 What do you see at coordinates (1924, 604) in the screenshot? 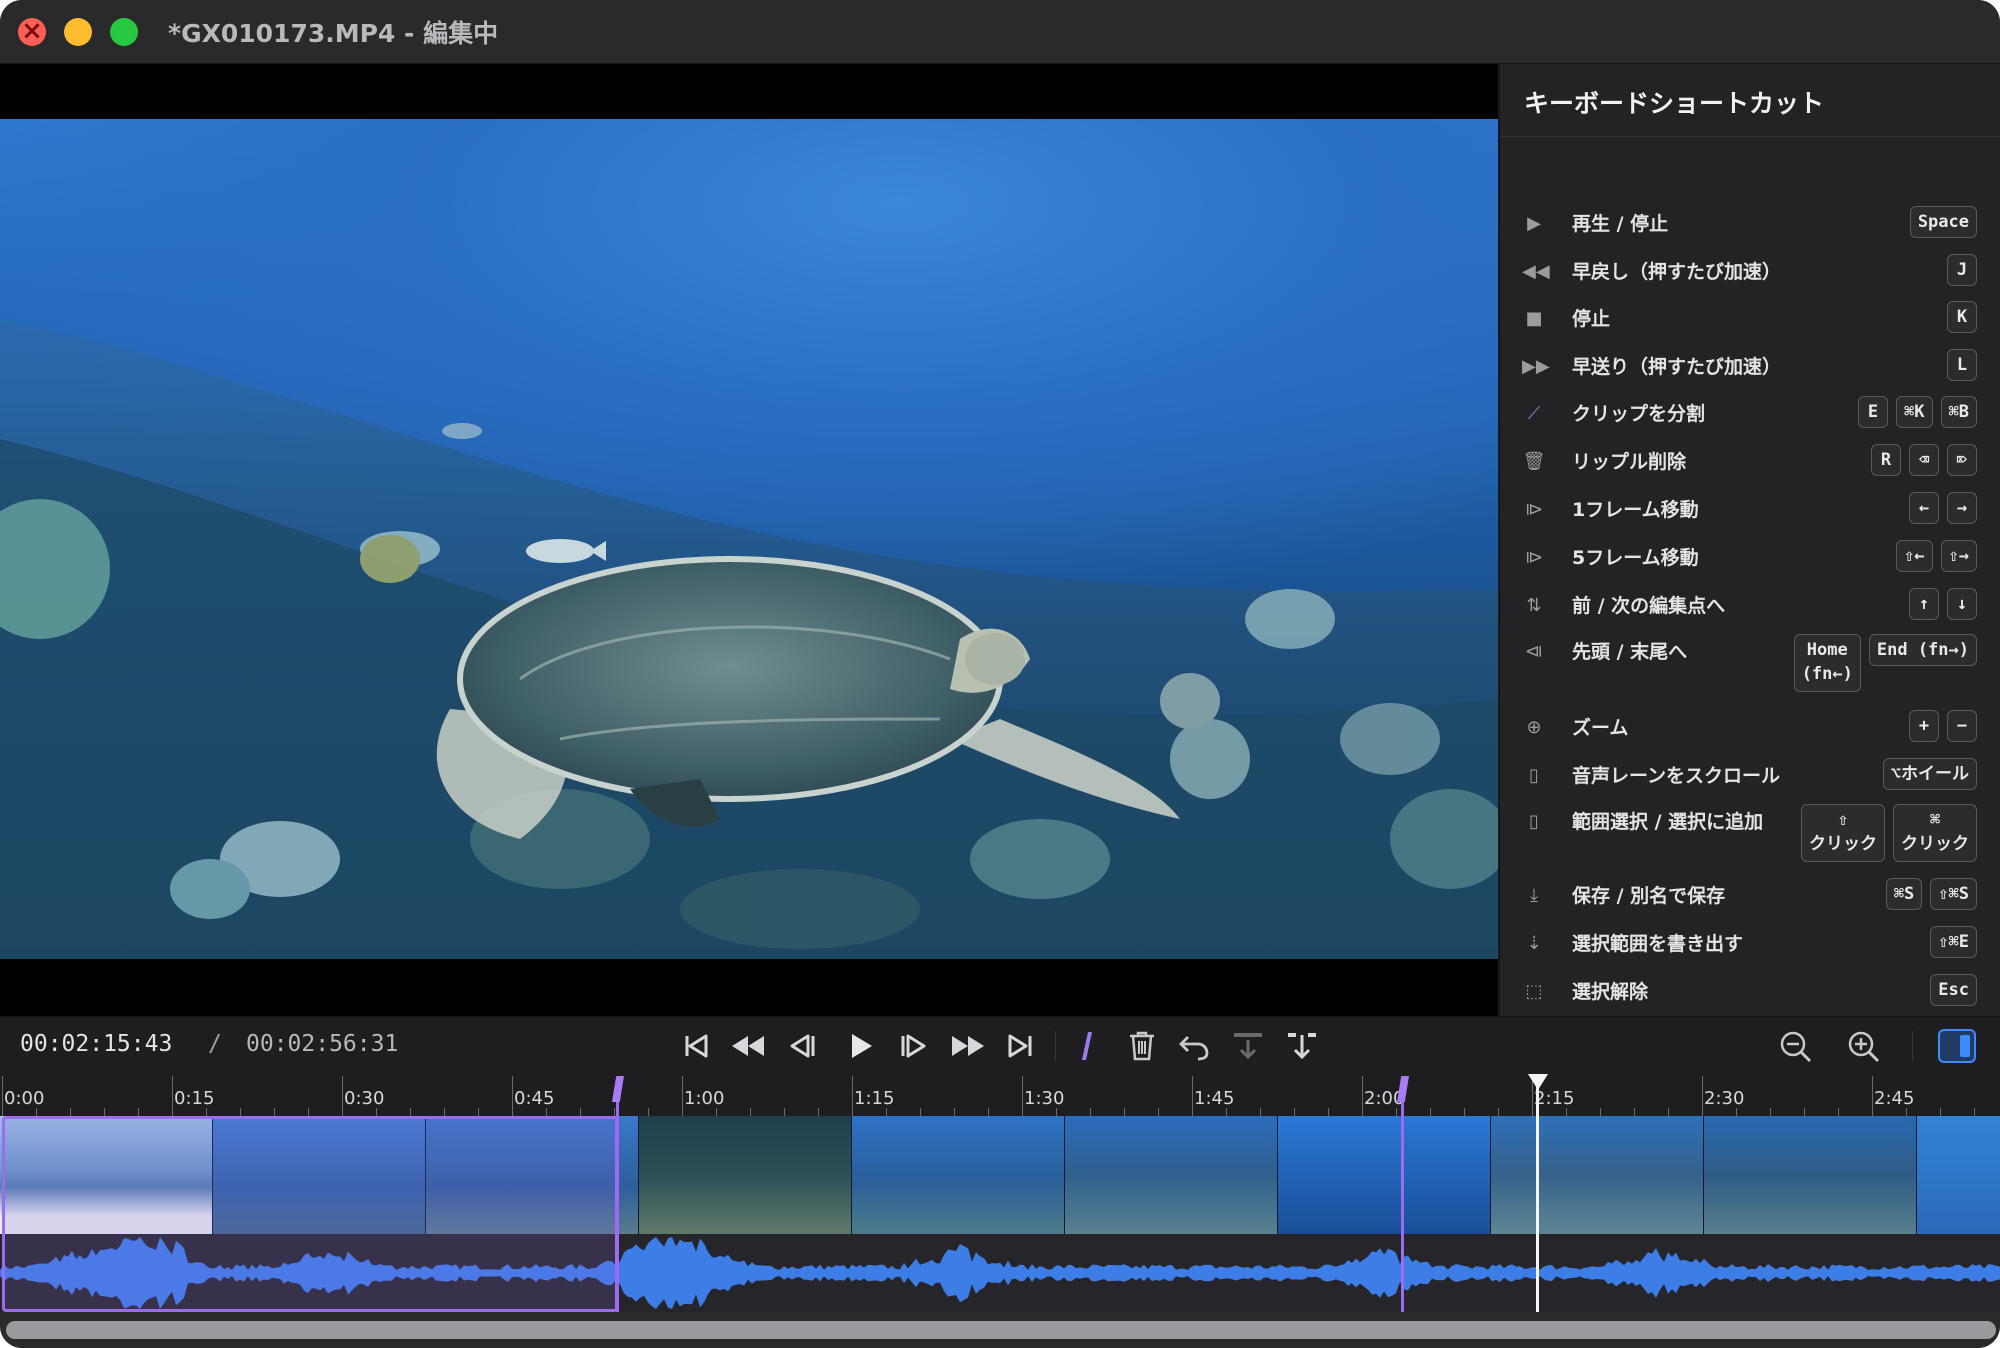
I see `keycap: ↑` at bounding box center [1924, 604].